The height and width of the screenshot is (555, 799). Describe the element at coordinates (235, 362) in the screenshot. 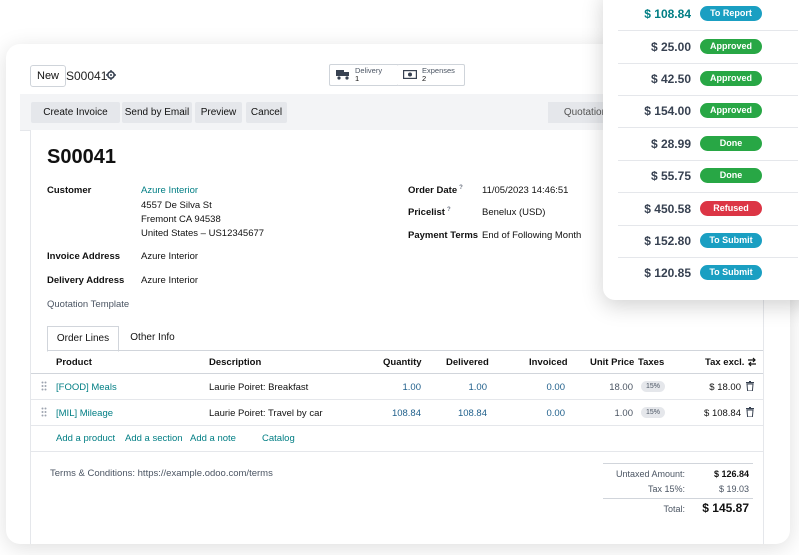

I see `col-description: Description` at that location.